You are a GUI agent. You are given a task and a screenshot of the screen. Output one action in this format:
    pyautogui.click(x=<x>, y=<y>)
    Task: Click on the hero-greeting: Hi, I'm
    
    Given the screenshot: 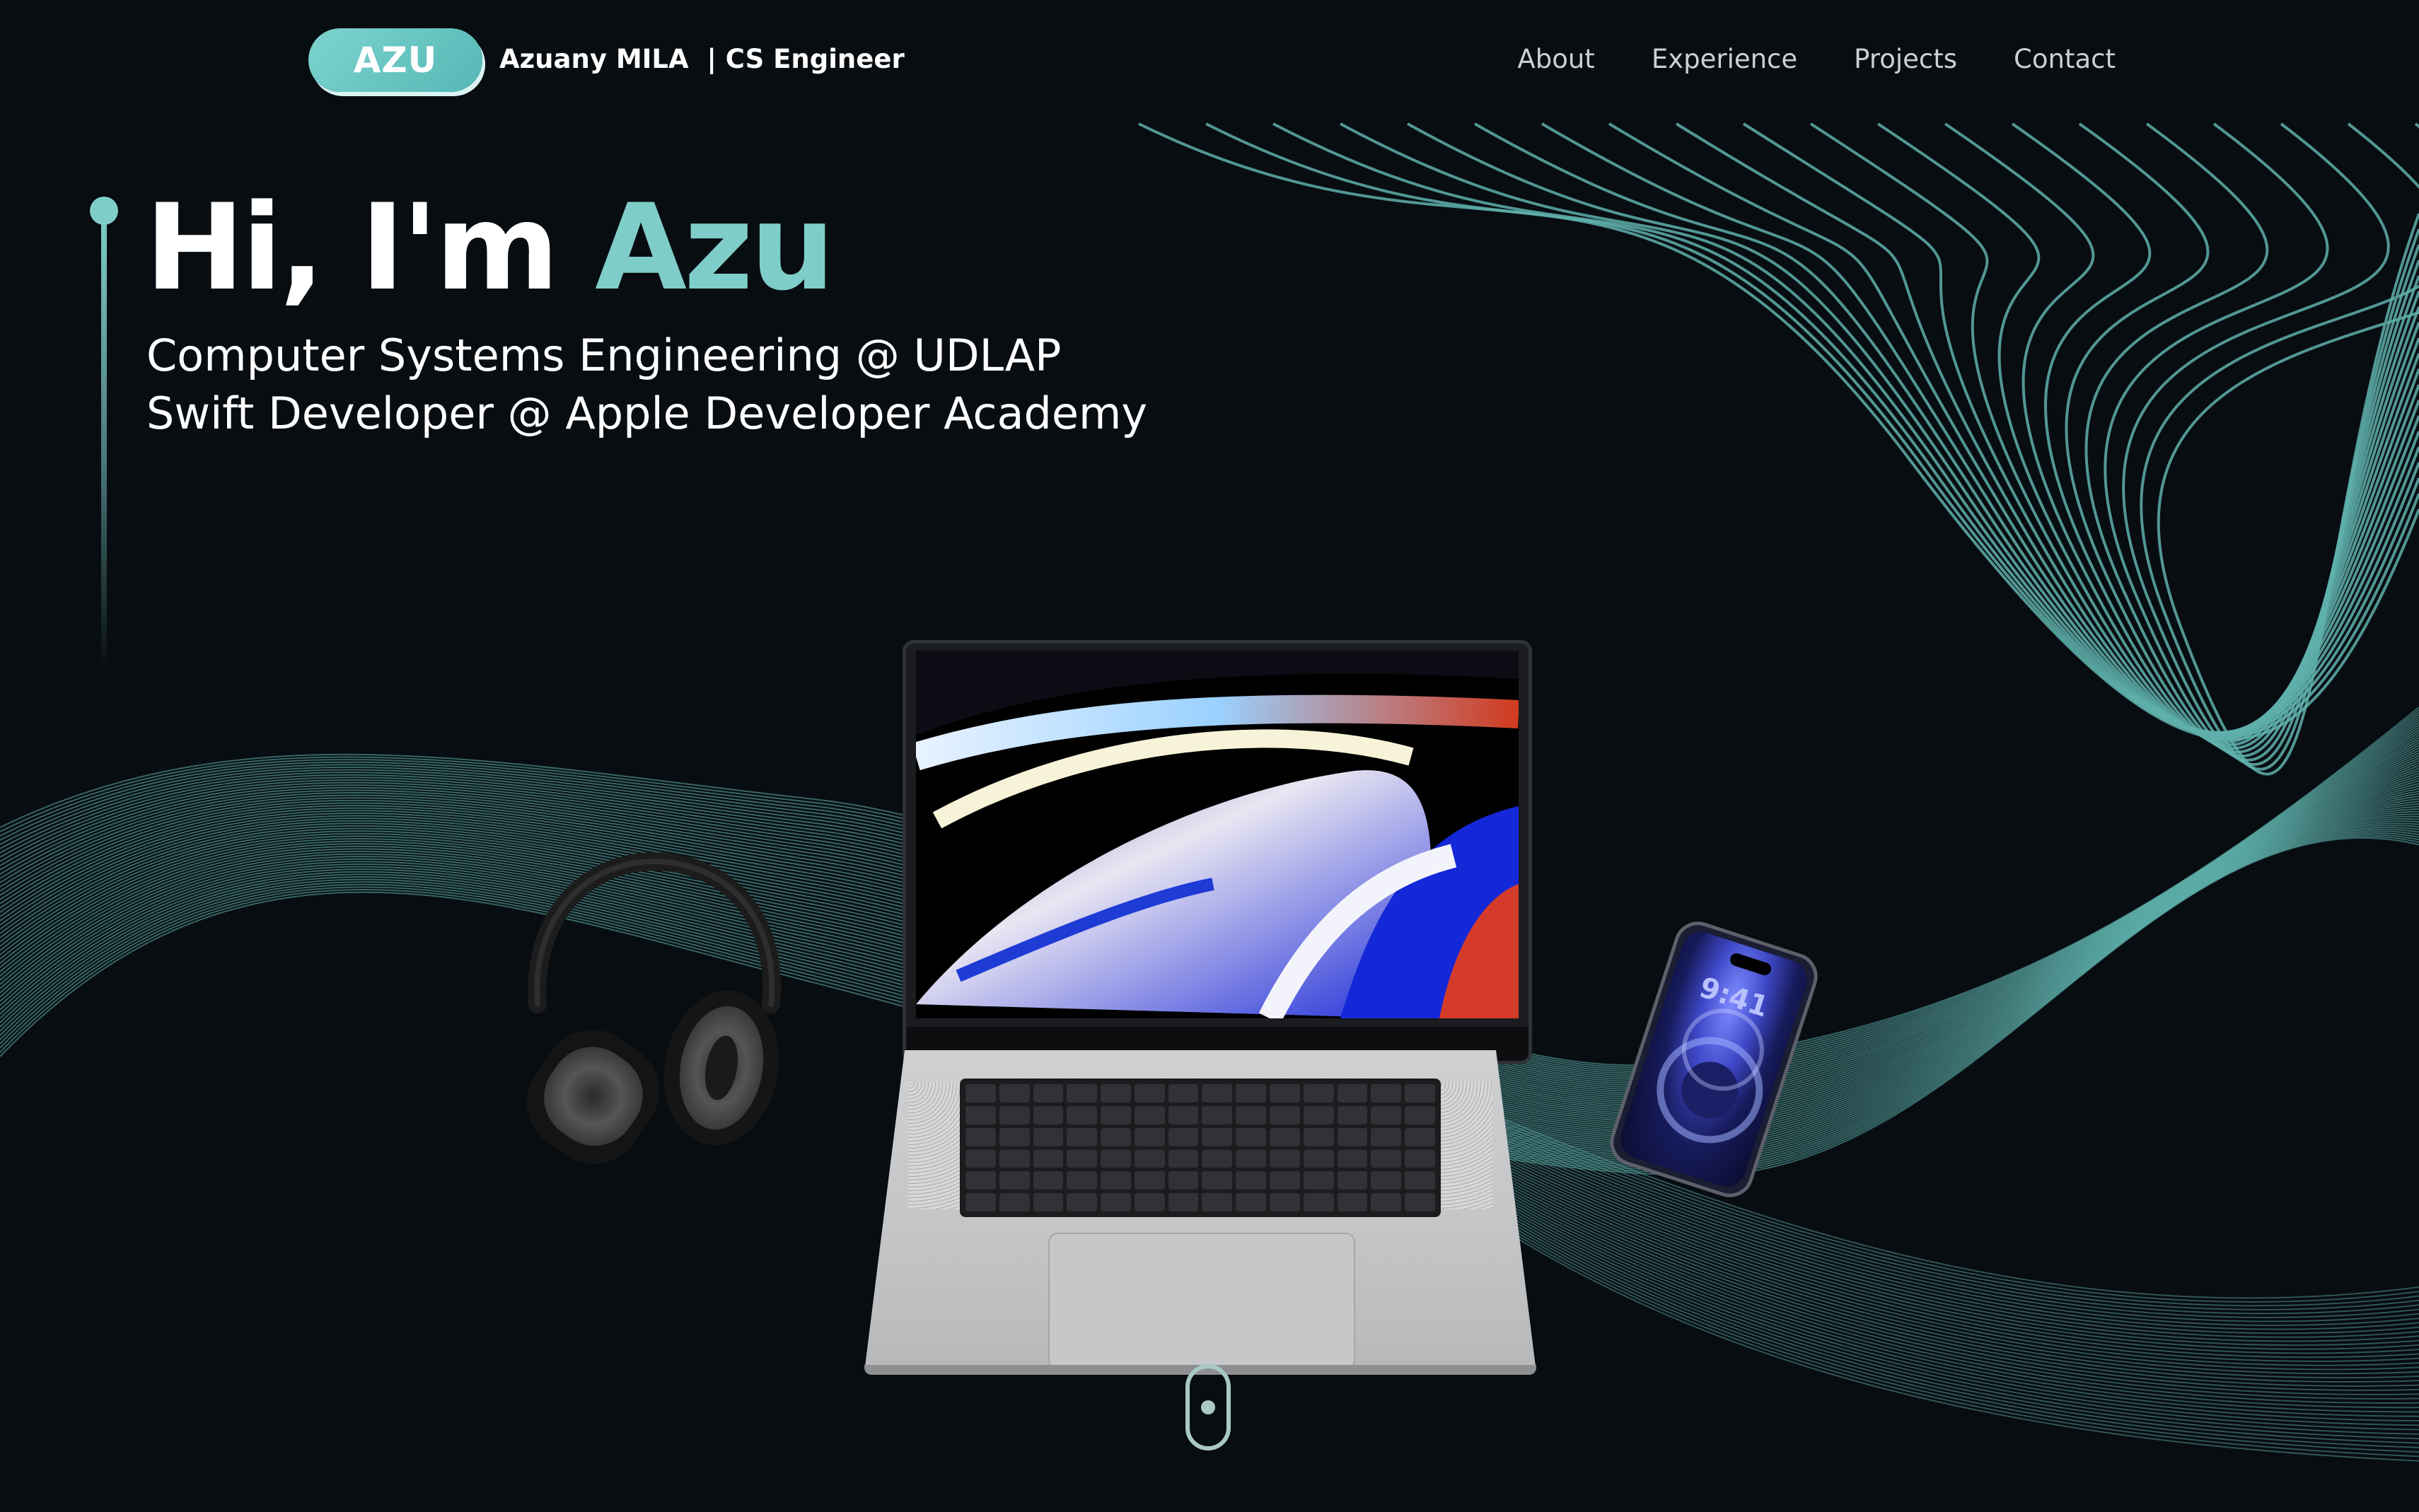 What is the action you would take?
    pyautogui.click(x=352, y=247)
    